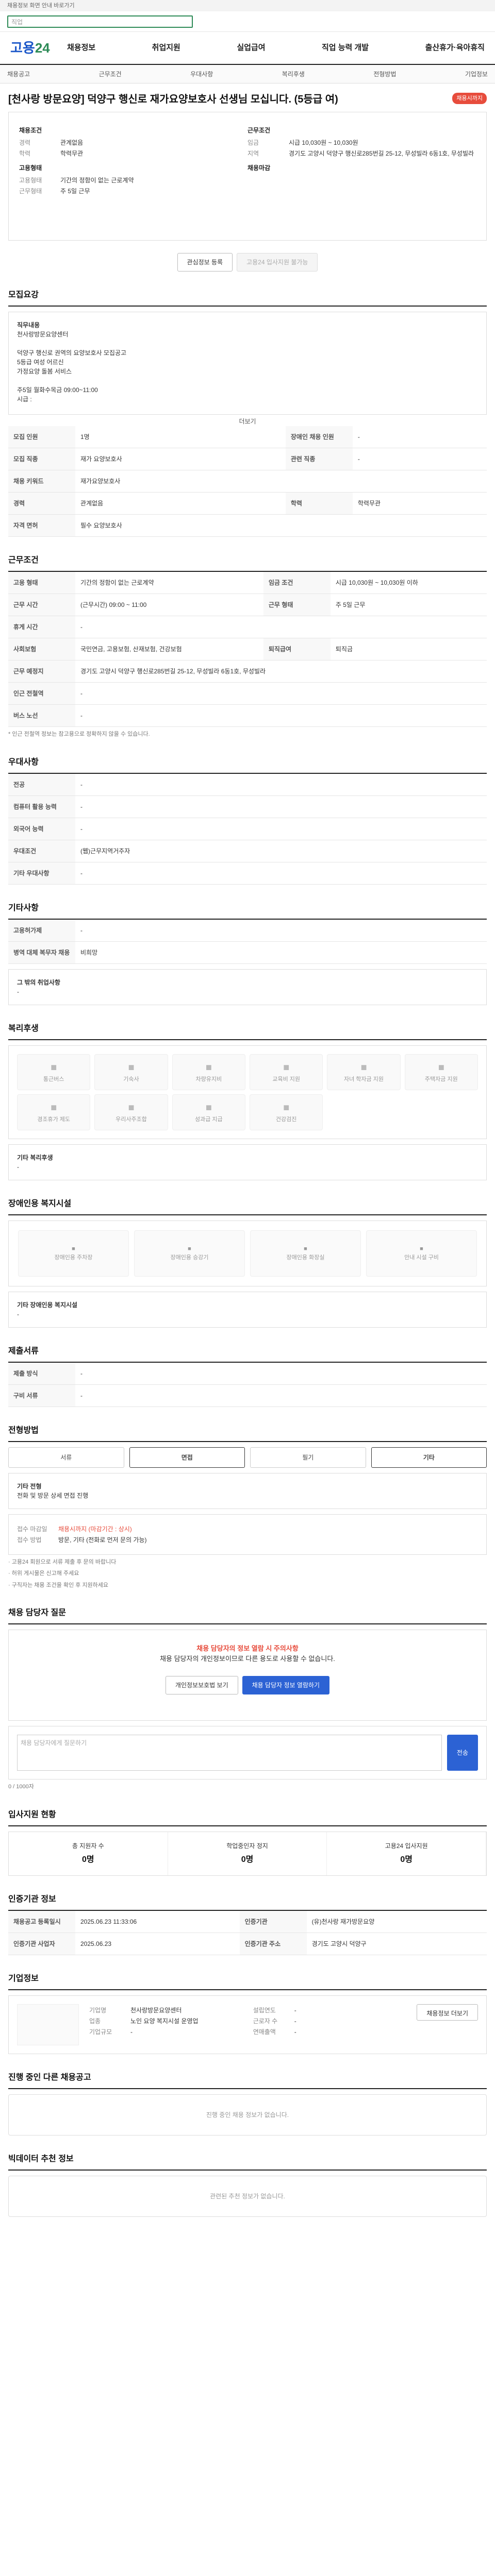  I want to click on empty-state: 진행 중인 채용 정보가 없습니다., so click(247, 2115).